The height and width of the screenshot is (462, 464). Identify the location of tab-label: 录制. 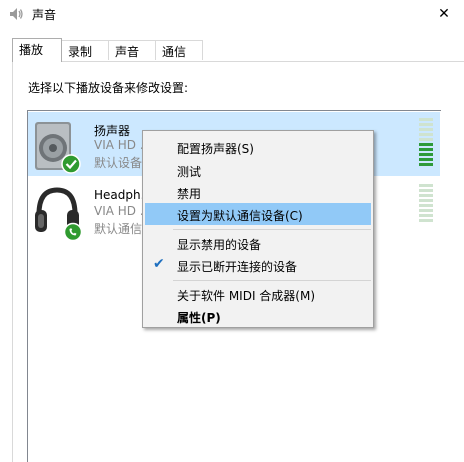
(80, 52).